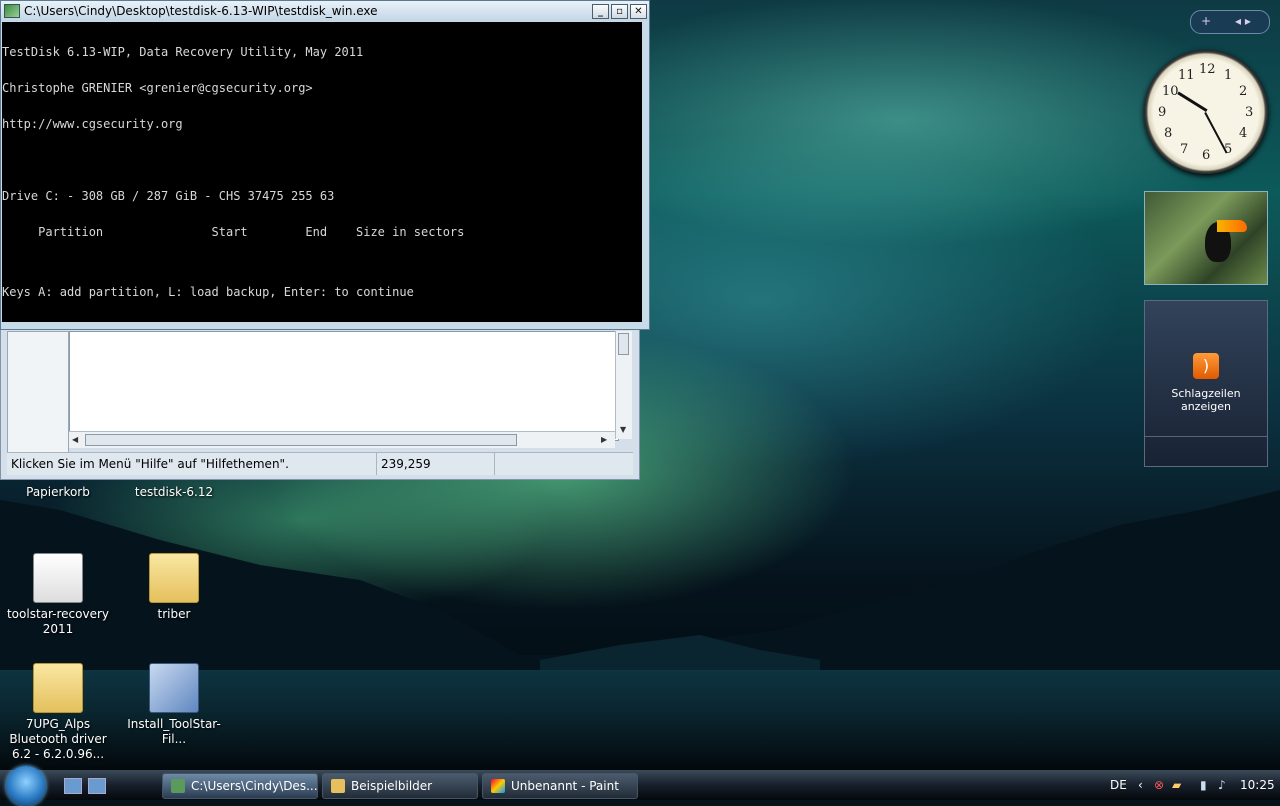 The height and width of the screenshot is (806, 1280). What do you see at coordinates (1140, 785) in the screenshot?
I see `show-hidden-icons-icon: ‹` at bounding box center [1140, 785].